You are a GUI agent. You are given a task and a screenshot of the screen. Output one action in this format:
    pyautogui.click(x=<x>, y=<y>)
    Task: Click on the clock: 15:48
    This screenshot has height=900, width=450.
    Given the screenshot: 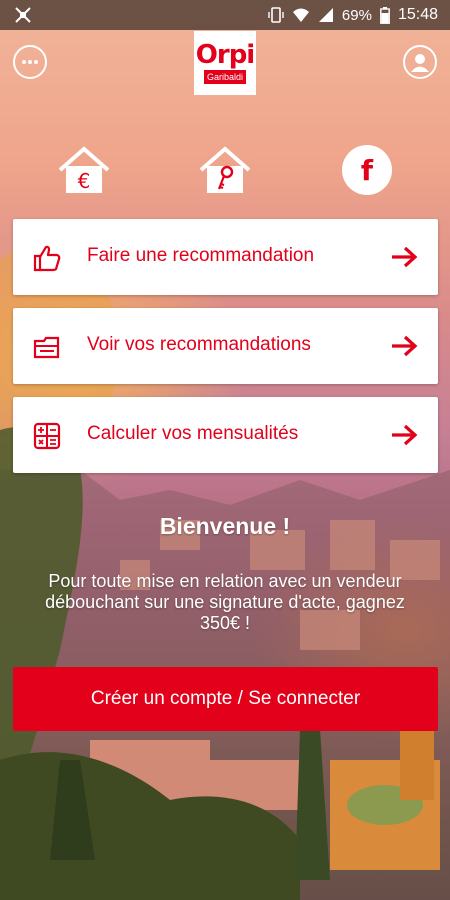 What is the action you would take?
    pyautogui.click(x=417, y=14)
    